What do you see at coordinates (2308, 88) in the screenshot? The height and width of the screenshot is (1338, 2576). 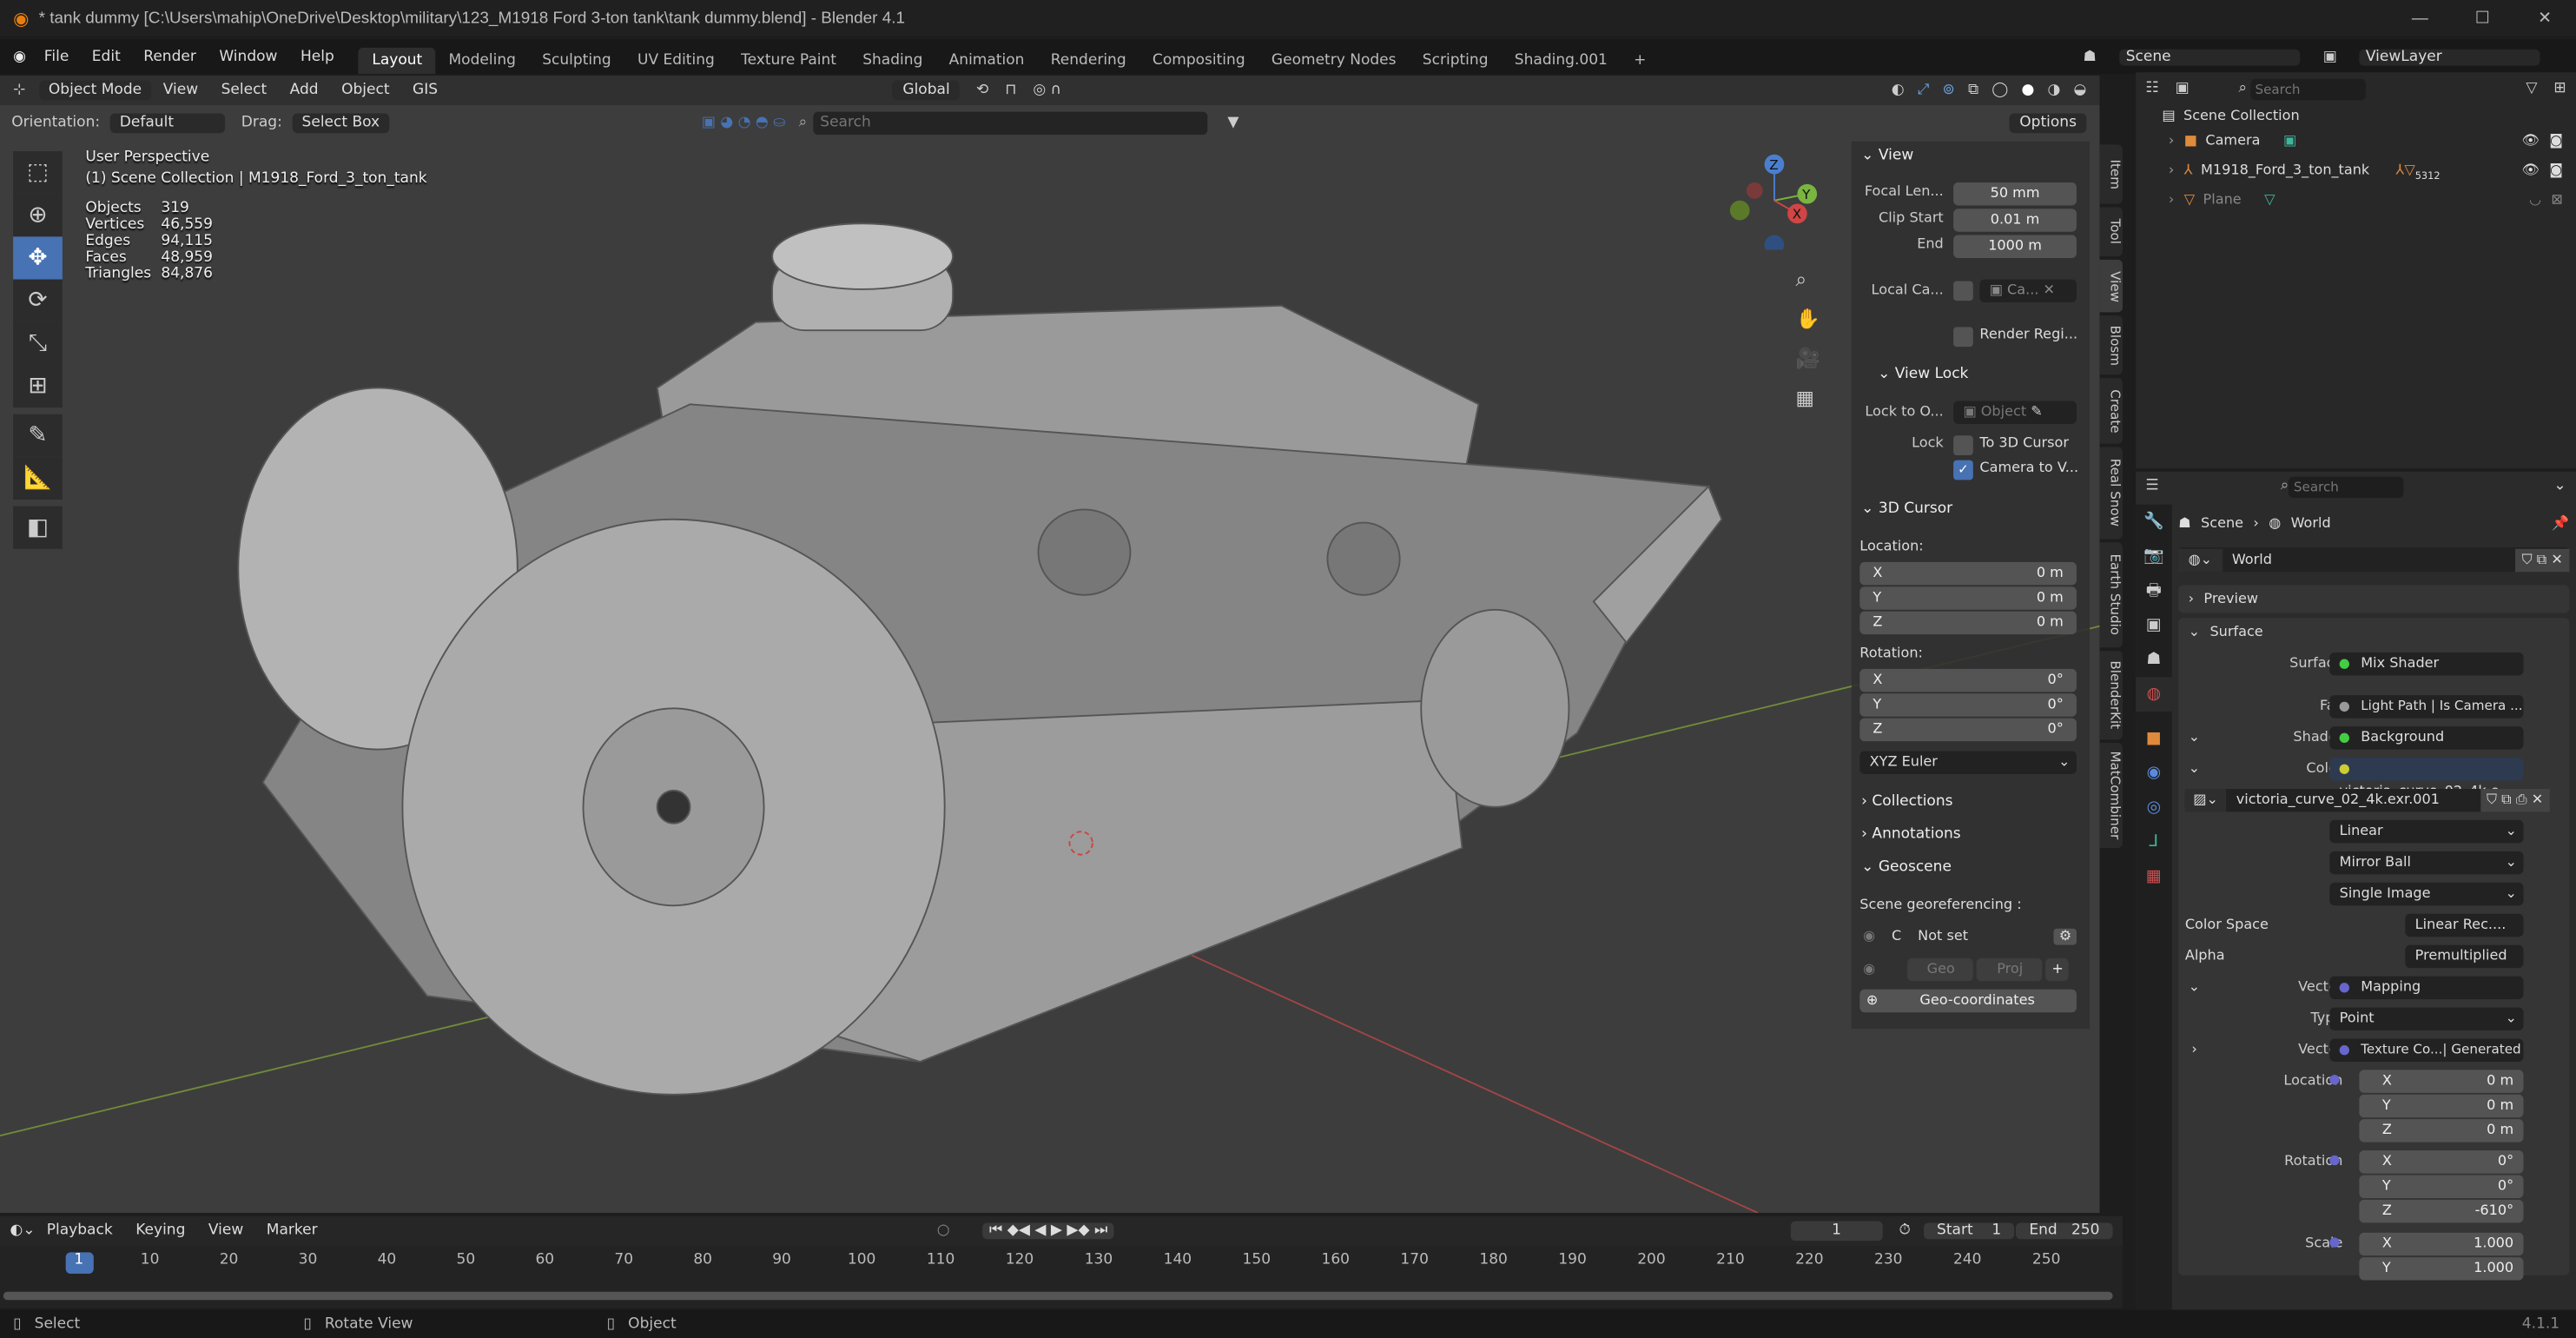 I see `outliner-search-input` at bounding box center [2308, 88].